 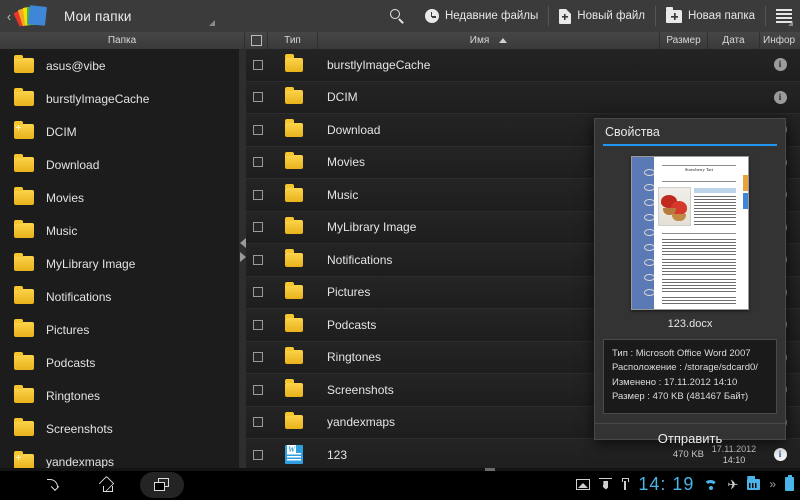 I want to click on recents-icon, so click(x=162, y=485).